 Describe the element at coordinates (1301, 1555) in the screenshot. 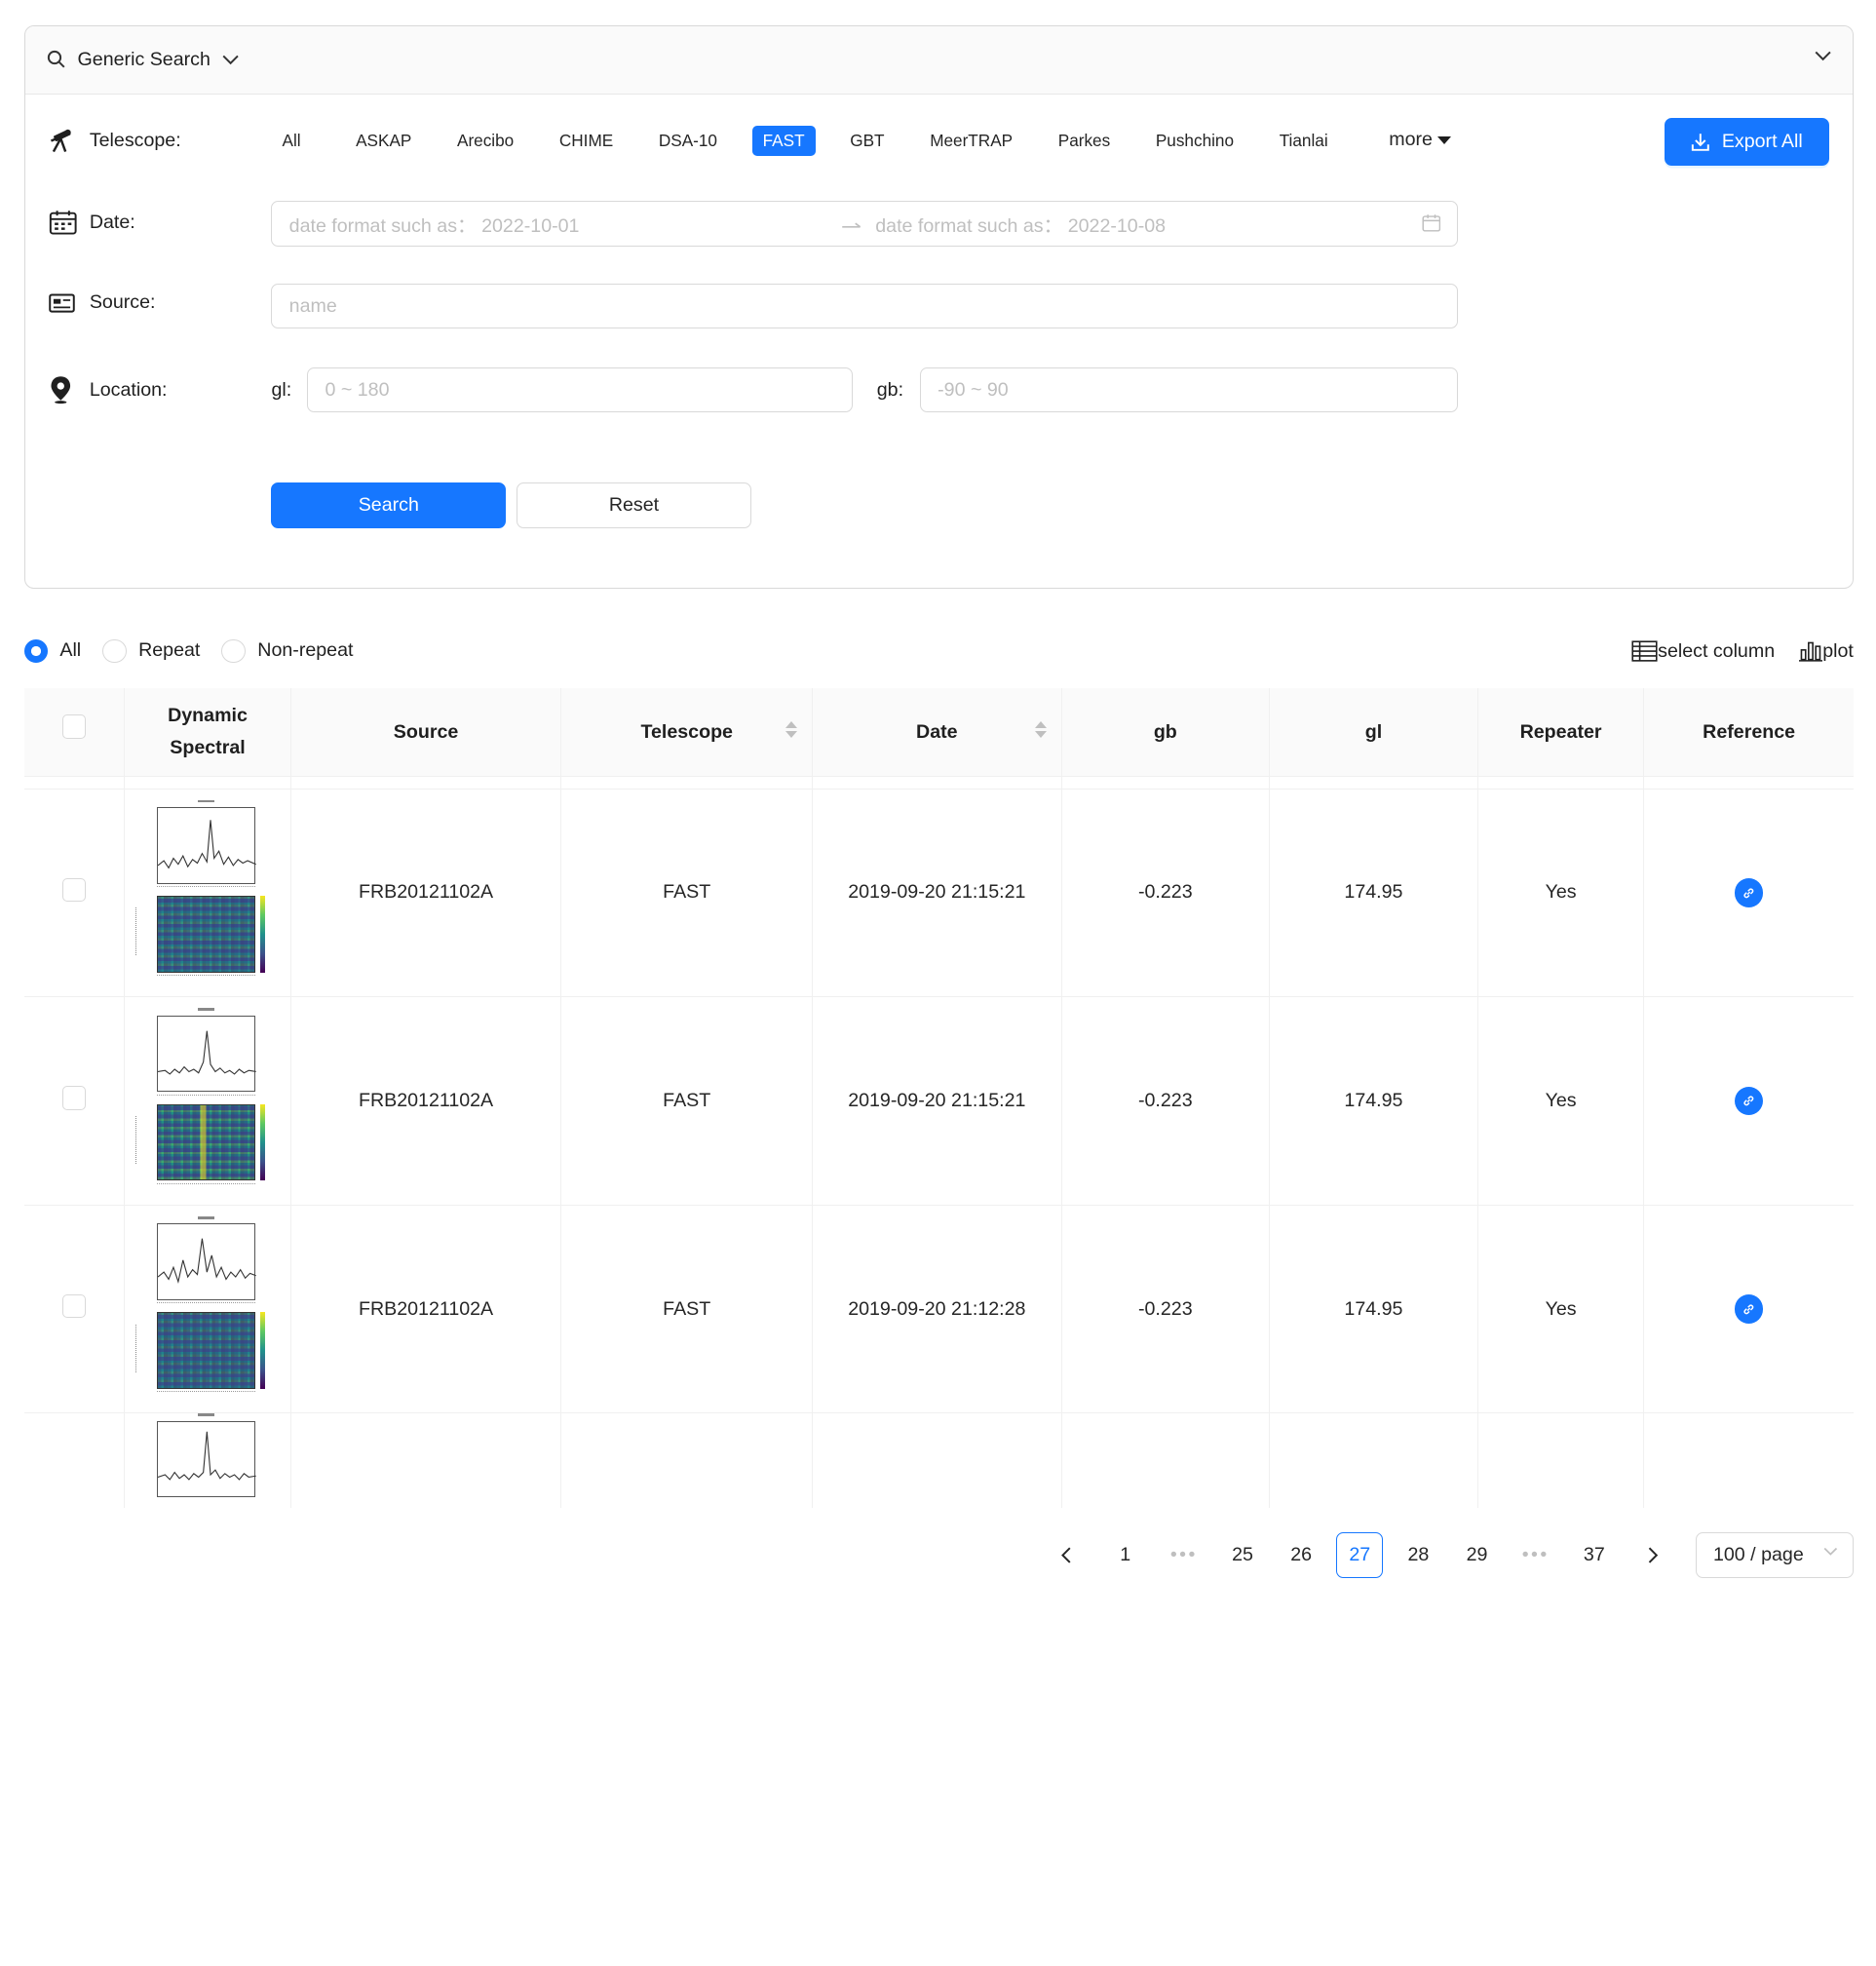

I see `page-button: 26` at that location.